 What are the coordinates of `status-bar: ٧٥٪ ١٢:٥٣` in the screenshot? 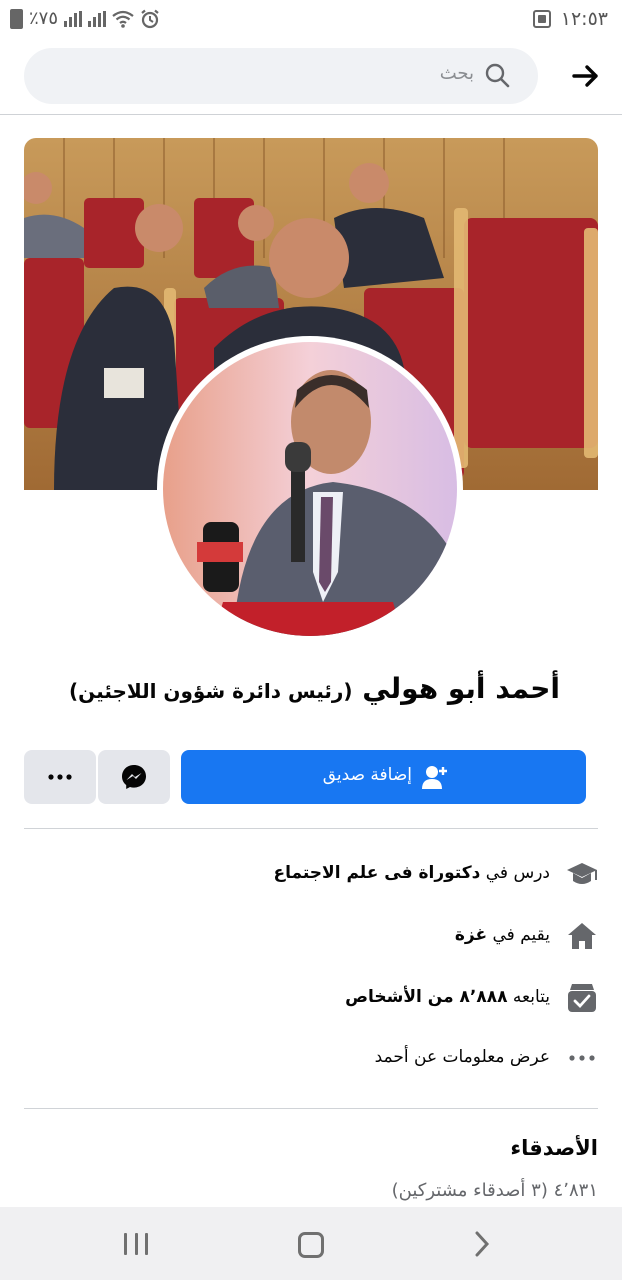 It's located at (311, 19).